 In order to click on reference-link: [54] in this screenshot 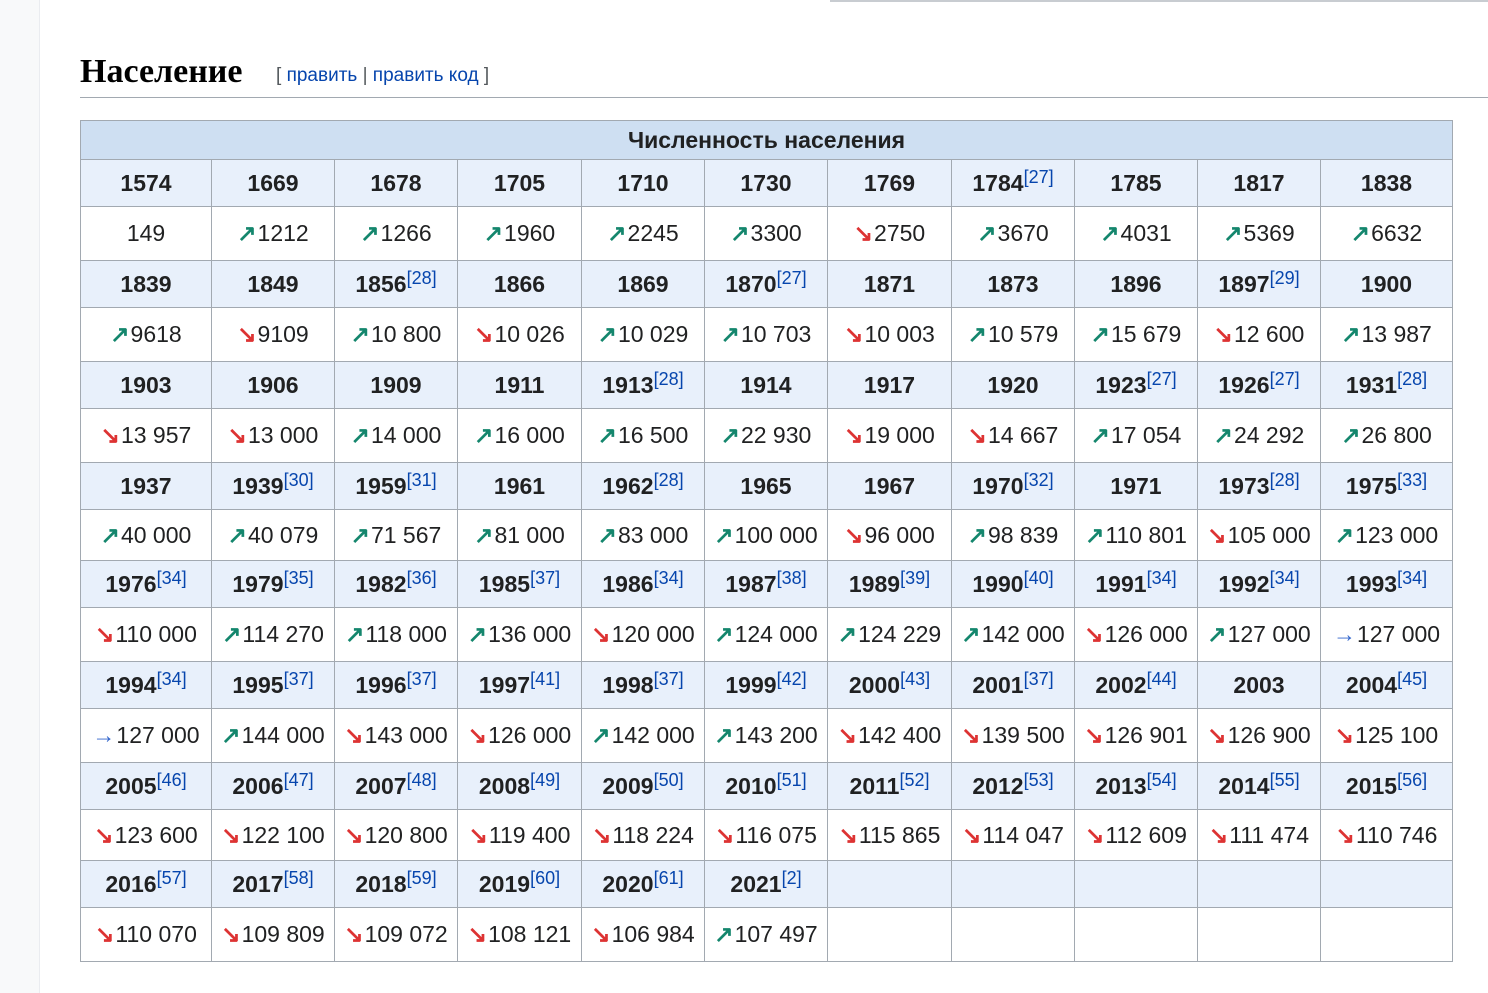, I will do `click(1162, 780)`.